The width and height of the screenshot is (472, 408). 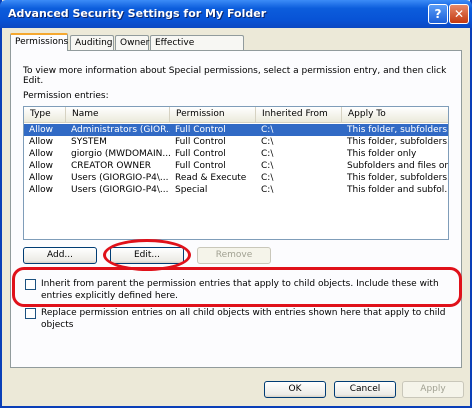 I want to click on column-header-type: Type, so click(x=45, y=114).